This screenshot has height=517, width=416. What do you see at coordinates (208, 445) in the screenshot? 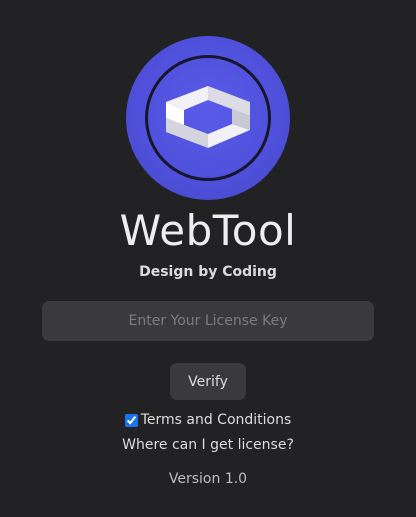
I see `get-license-link: Where can I get license?` at bounding box center [208, 445].